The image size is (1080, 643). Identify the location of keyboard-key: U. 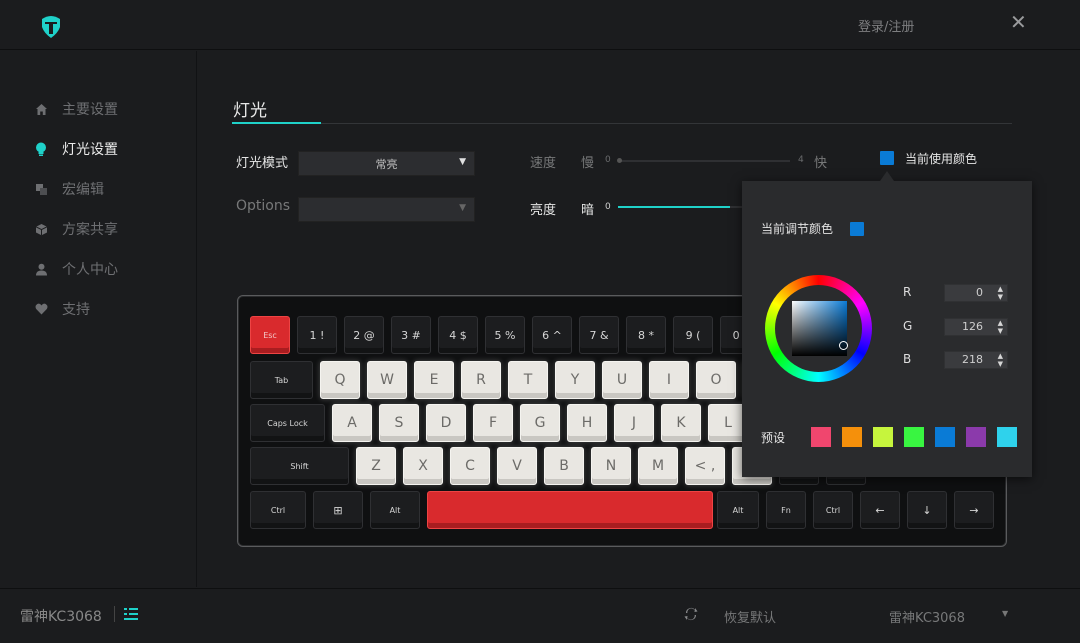
(622, 380).